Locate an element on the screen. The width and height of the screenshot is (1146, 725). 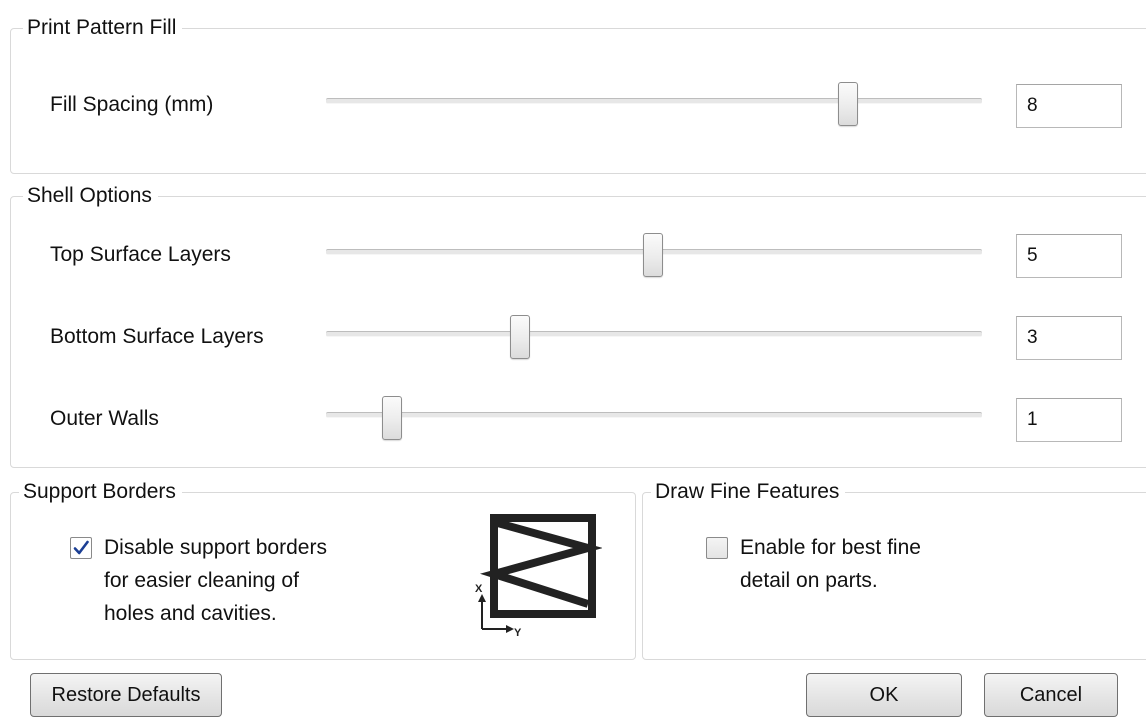
enable-fine-features-text-1: Enable for best fine is located at coordinates (830, 547).